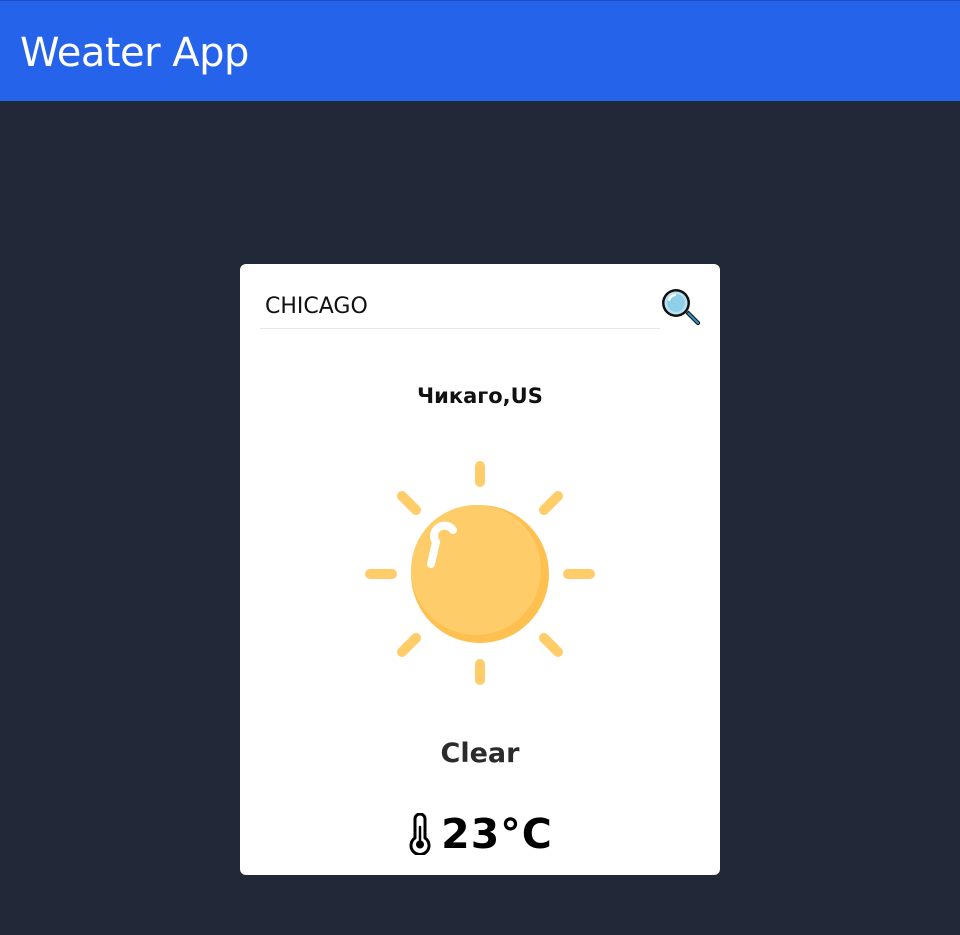  Describe the element at coordinates (134, 53) in the screenshot. I see `app-title: Weater App` at that location.